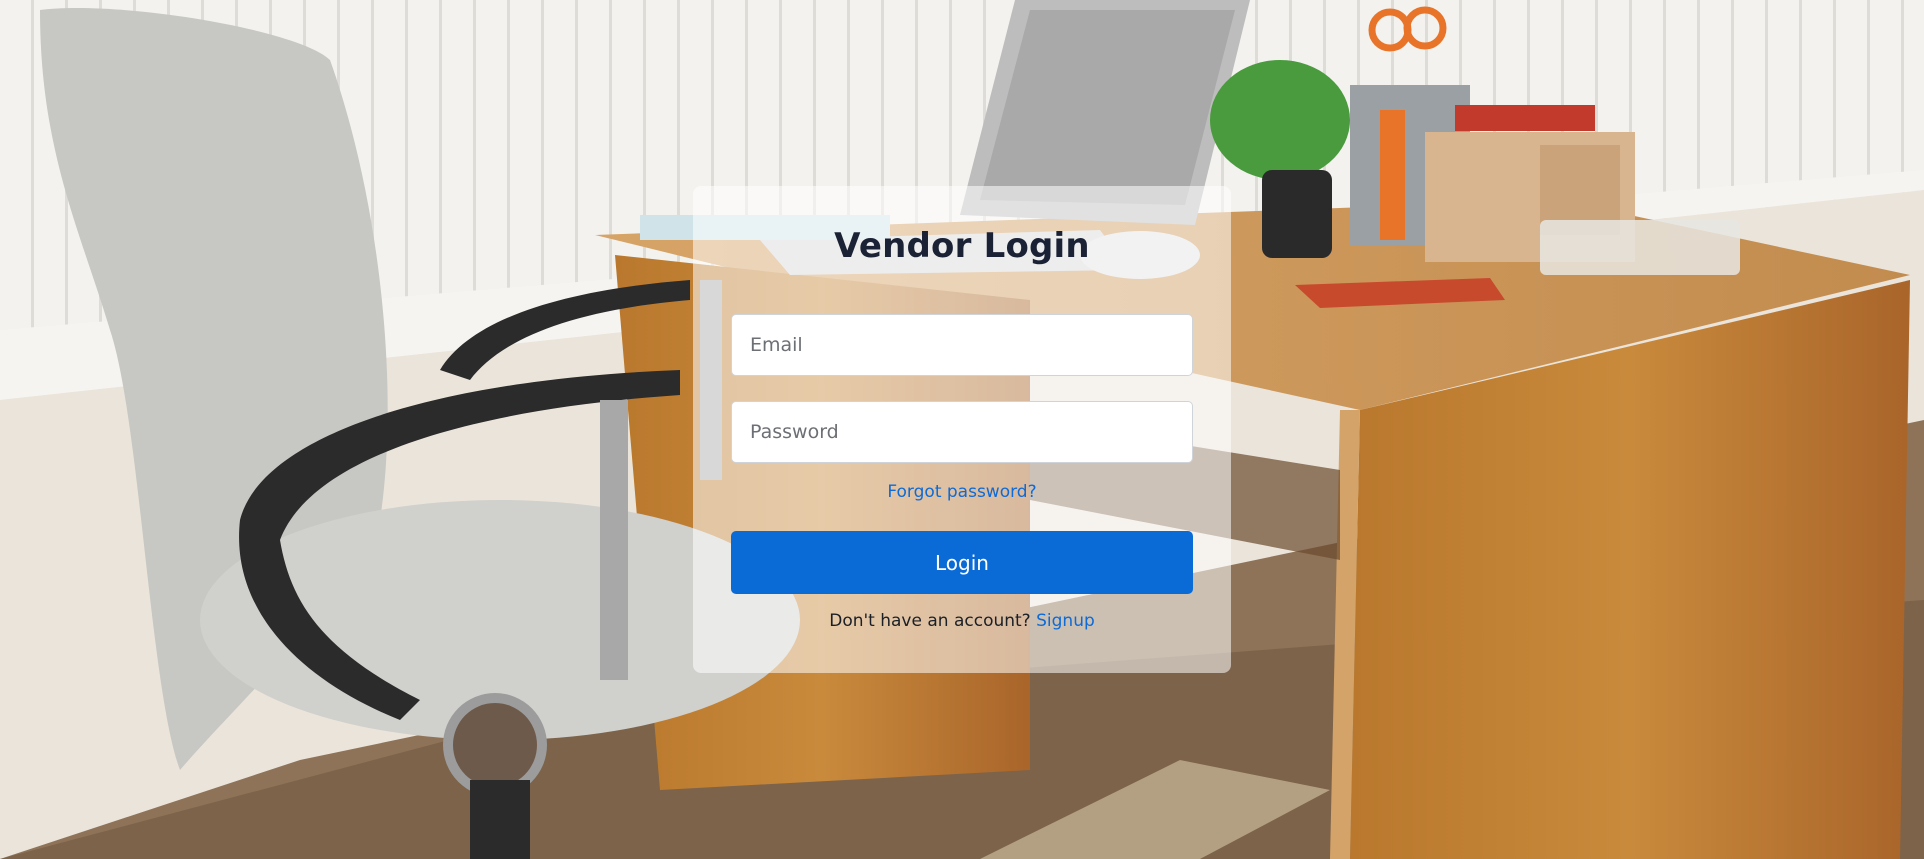 This screenshot has width=1924, height=859. Describe the element at coordinates (962, 492) in the screenshot. I see `forgot-password-link: Forgot password?` at that location.